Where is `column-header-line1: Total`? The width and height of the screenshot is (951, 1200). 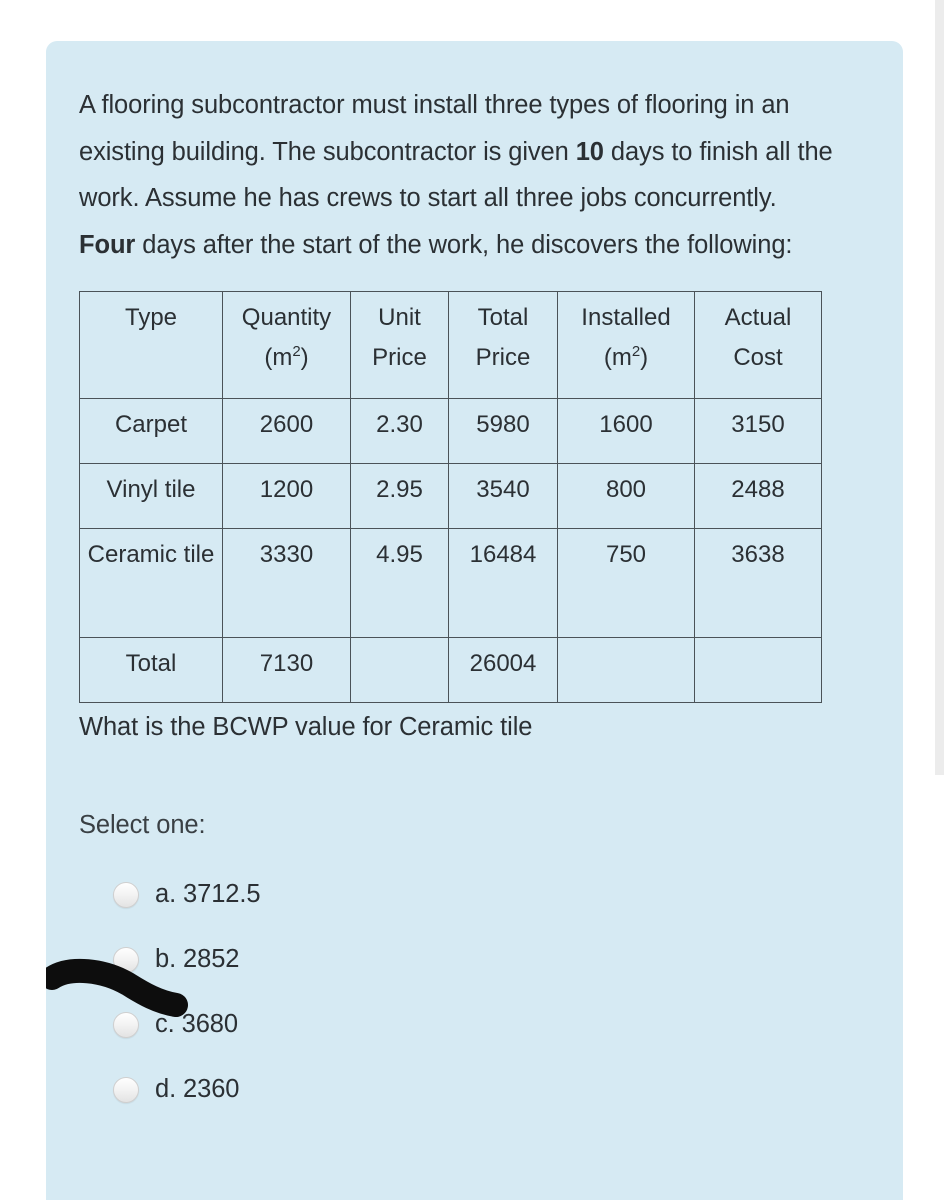 column-header-line1: Total is located at coordinates (503, 317).